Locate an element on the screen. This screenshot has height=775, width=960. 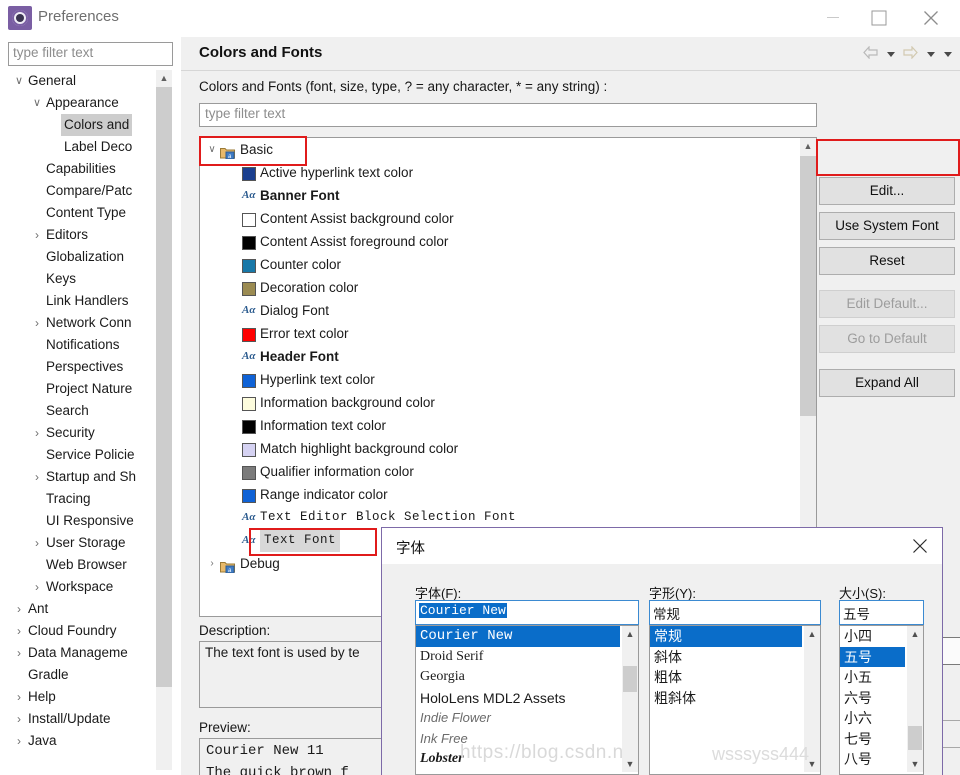
list-item: Hyperlink text color is located at coordinates (500, 379).